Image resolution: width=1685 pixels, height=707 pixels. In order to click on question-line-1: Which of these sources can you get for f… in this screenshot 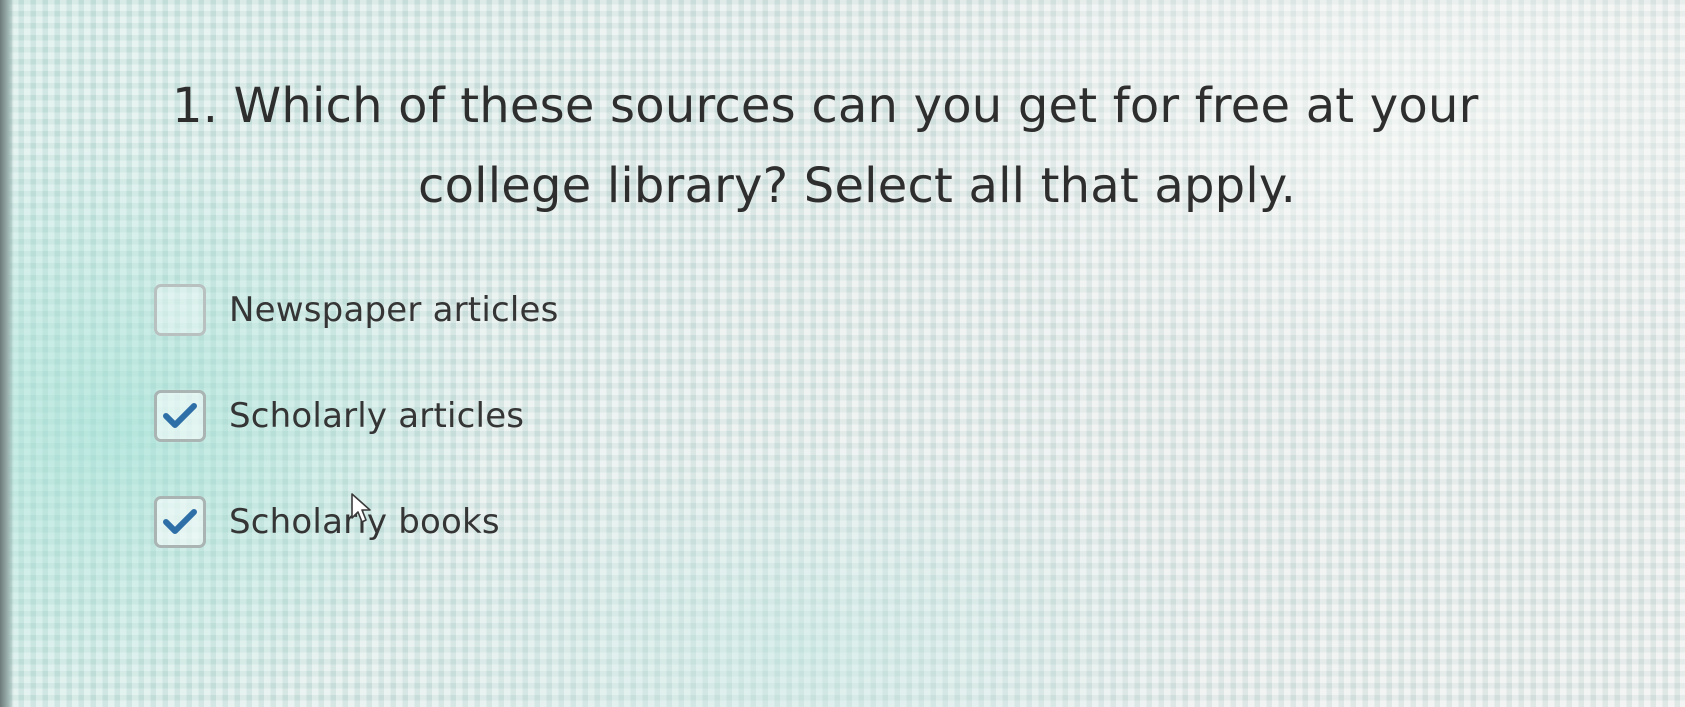, I will do `click(856, 106)`.